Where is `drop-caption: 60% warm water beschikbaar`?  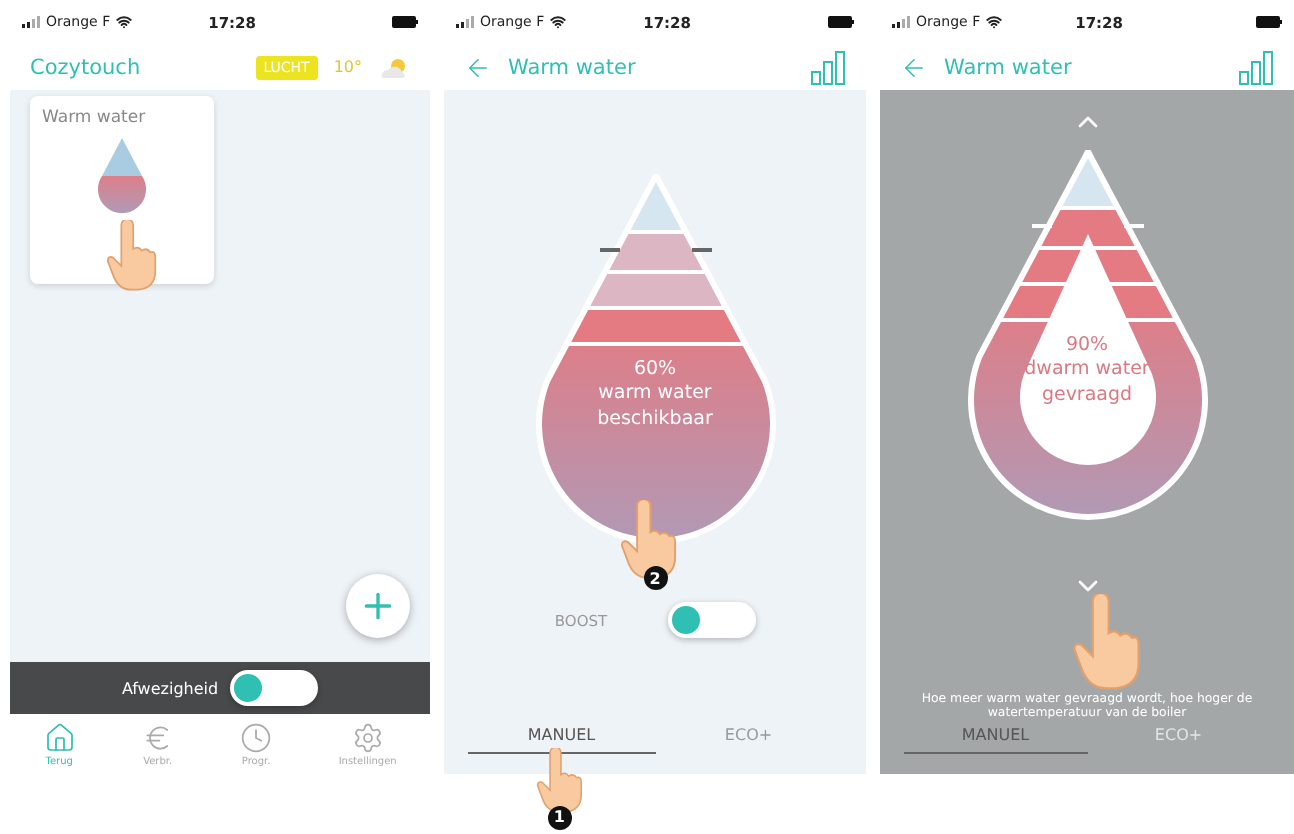 drop-caption: 60% warm water beschikbaar is located at coordinates (655, 395).